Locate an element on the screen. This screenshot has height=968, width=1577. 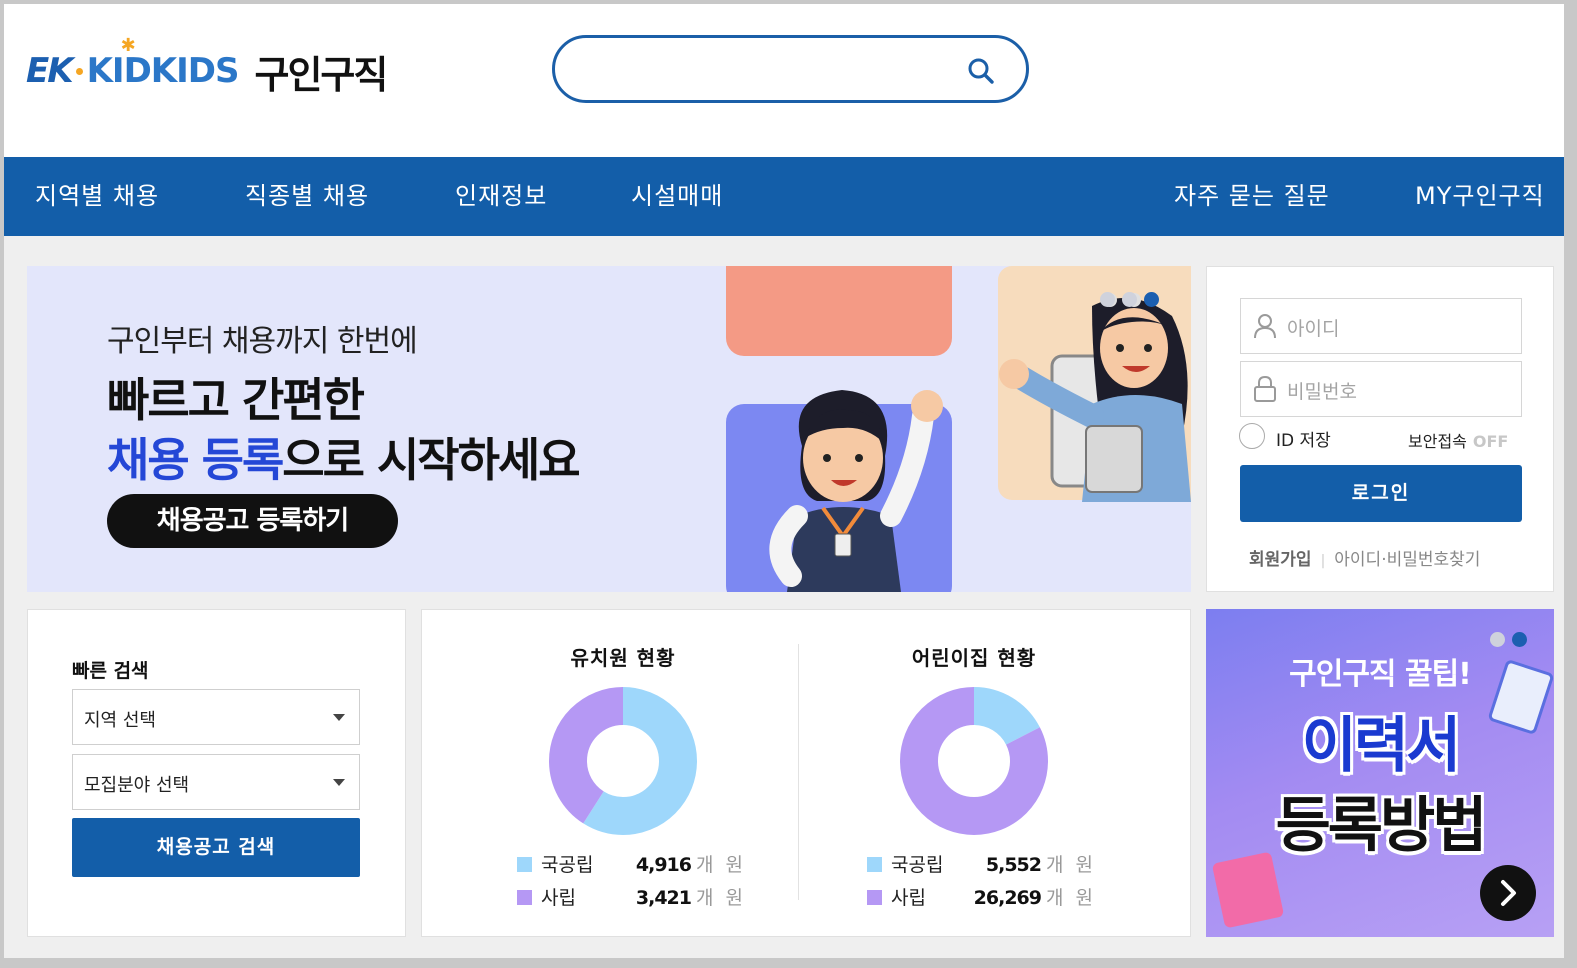
login-links: 회원가입 | 아이디·비밀번호찾기 is located at coordinates (1364, 557).